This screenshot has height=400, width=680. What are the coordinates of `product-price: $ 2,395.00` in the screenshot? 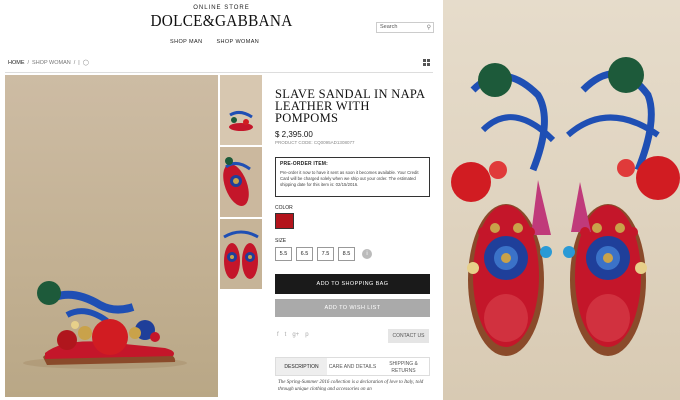 It's located at (294, 134).